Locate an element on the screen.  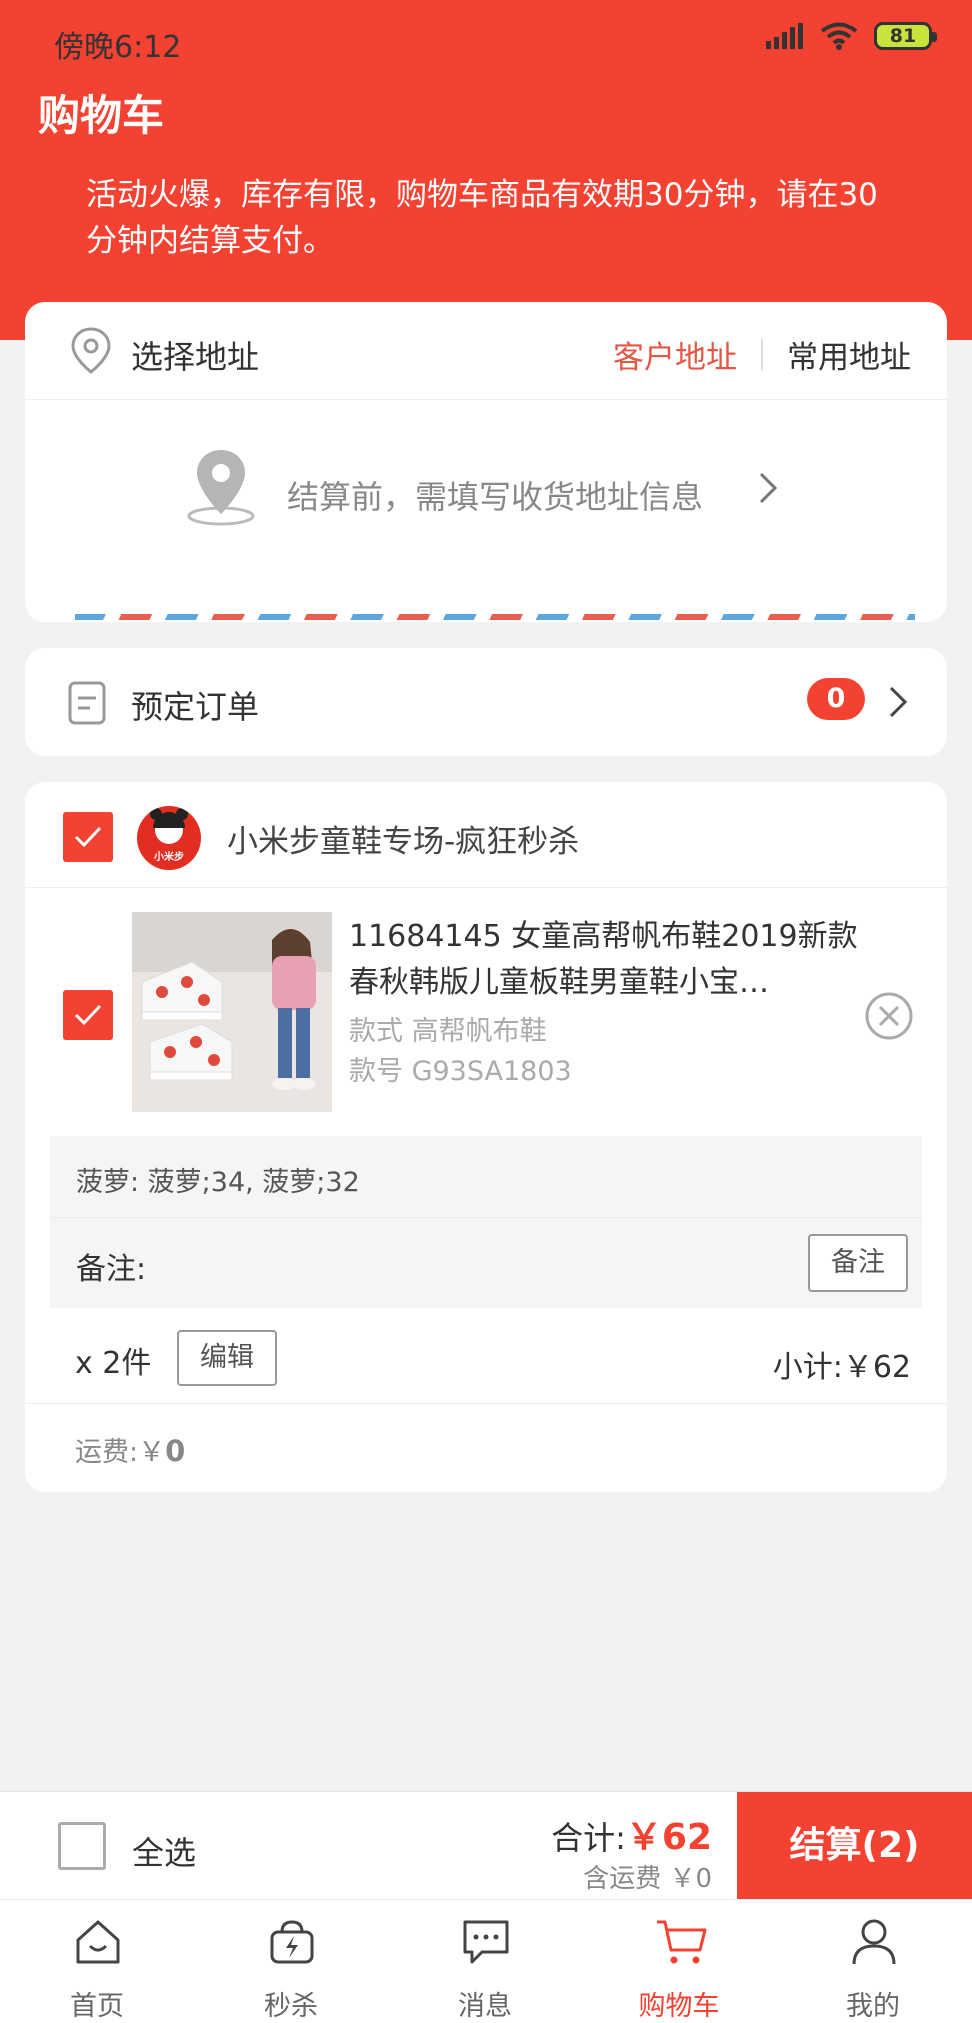
tab-divider is located at coordinates (762, 354).